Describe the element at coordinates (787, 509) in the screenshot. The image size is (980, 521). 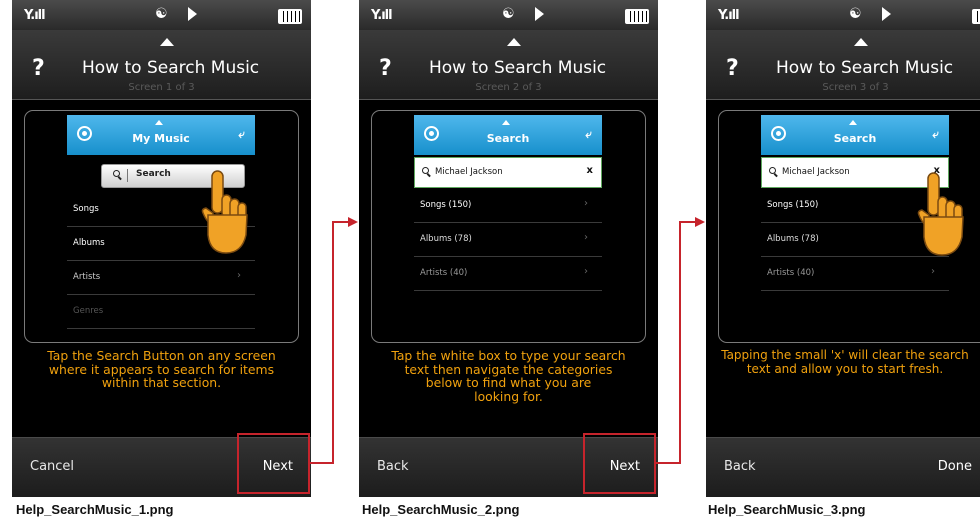
I see `screenshot-caption: Help_SearchMusic_3.png` at that location.